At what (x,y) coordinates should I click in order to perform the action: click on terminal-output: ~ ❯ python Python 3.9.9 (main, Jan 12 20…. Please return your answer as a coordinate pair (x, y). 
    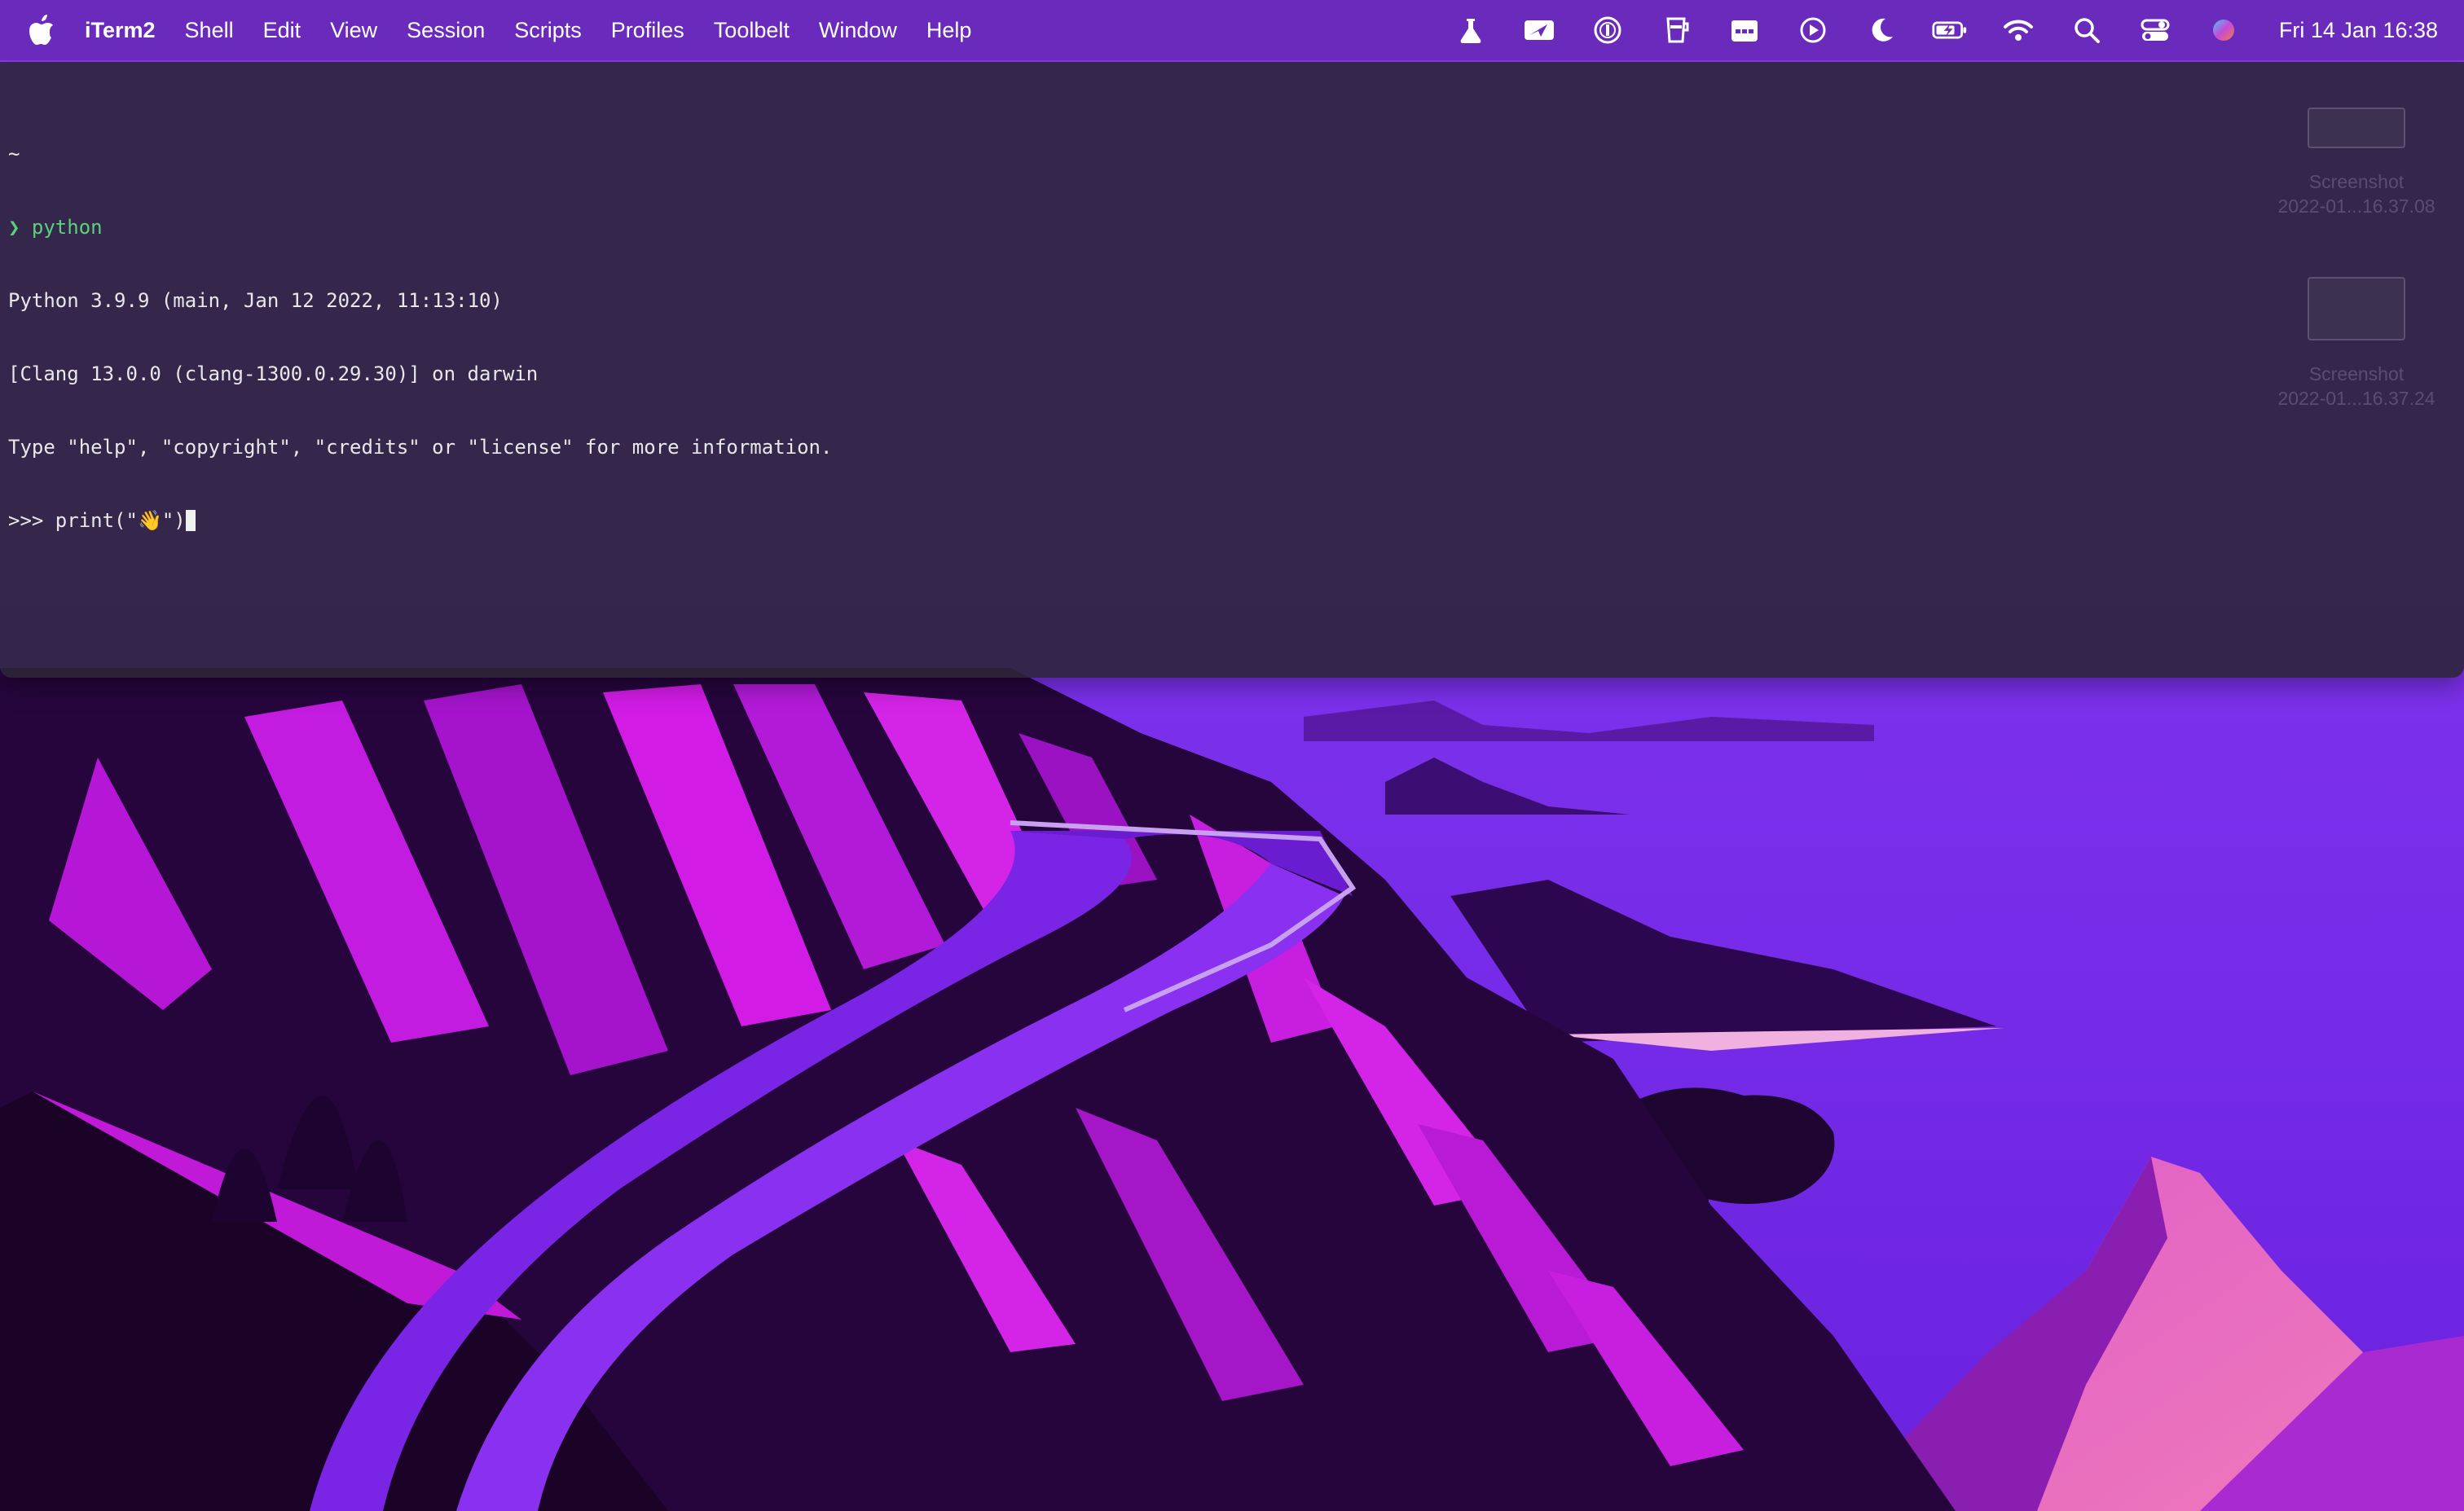
    Looking at the image, I should click on (420, 337).